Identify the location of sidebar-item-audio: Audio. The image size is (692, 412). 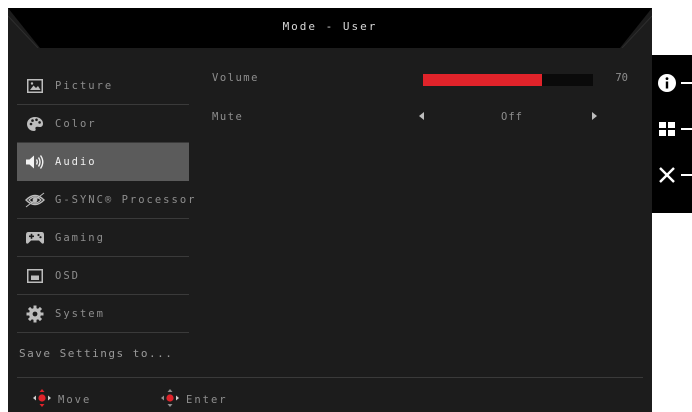
(103, 162).